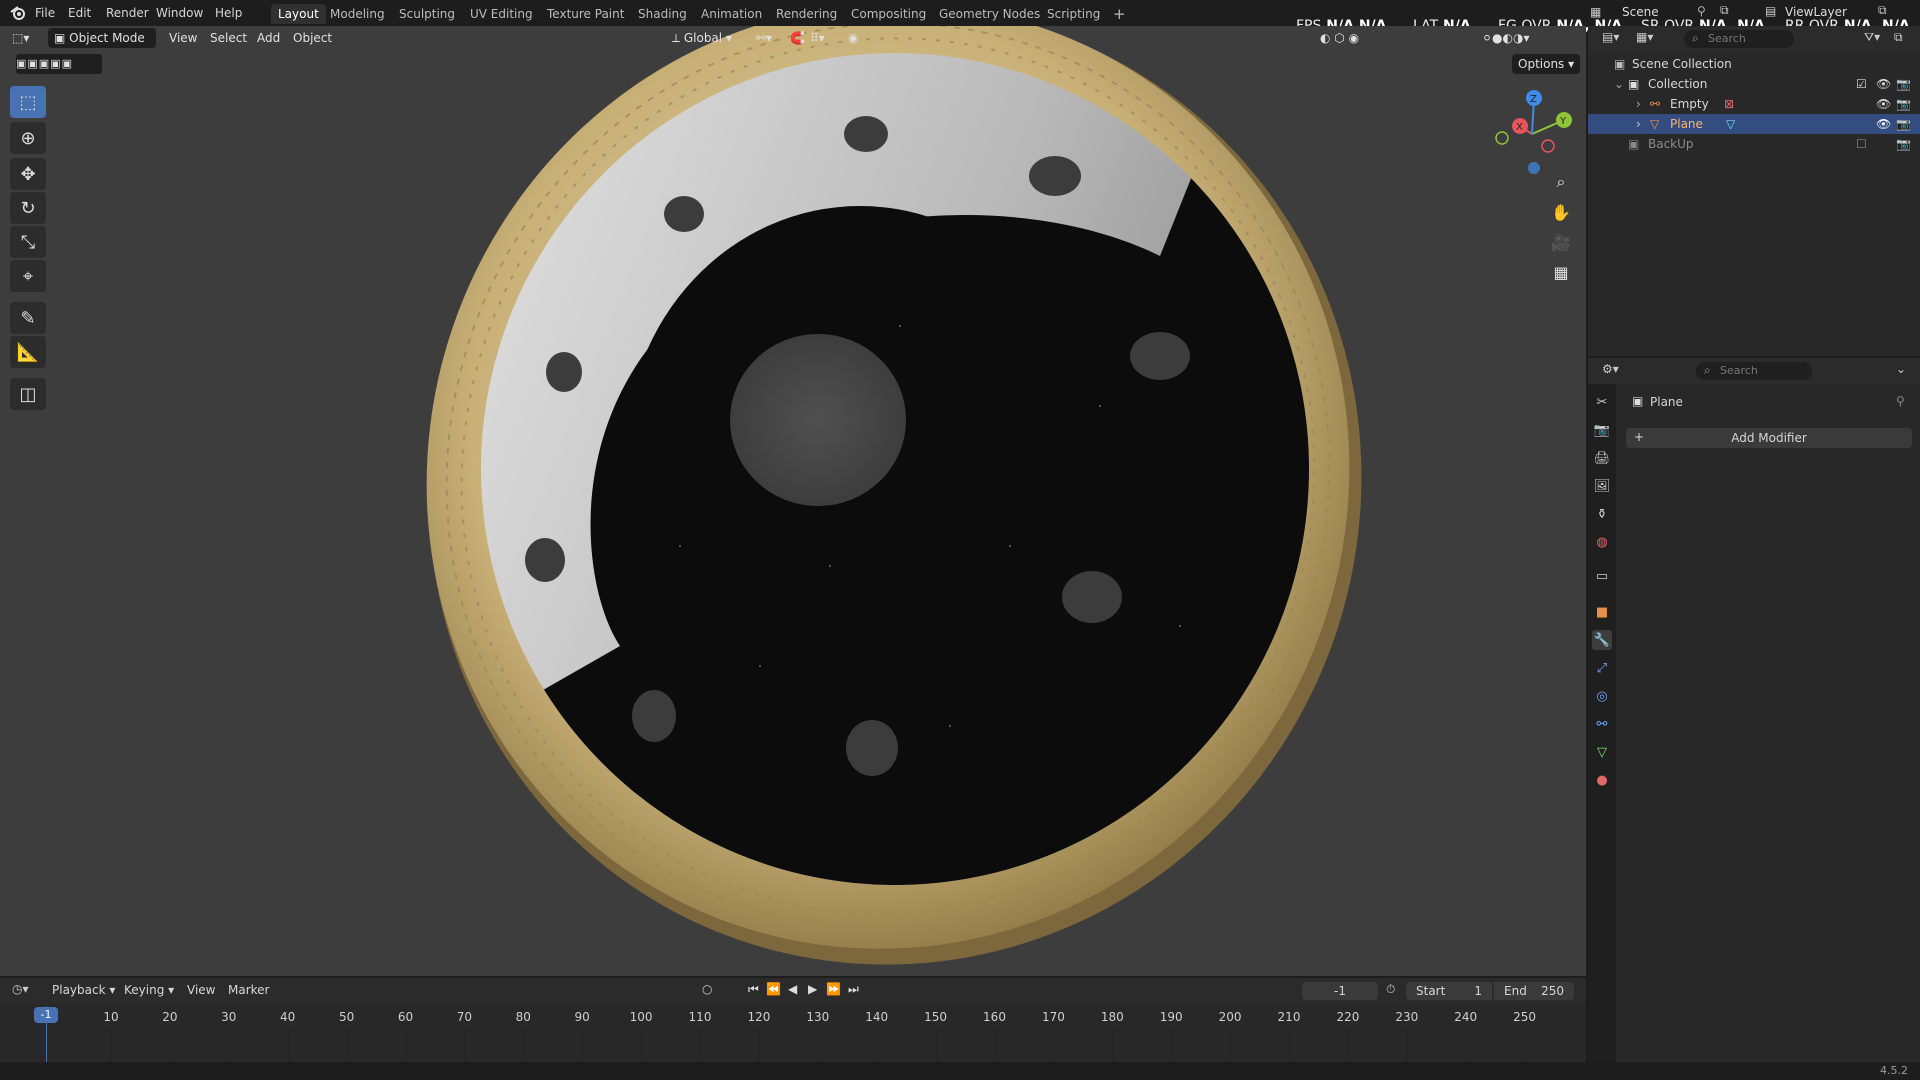  I want to click on add-modifier-button: + Add Modifier, so click(1769, 438).